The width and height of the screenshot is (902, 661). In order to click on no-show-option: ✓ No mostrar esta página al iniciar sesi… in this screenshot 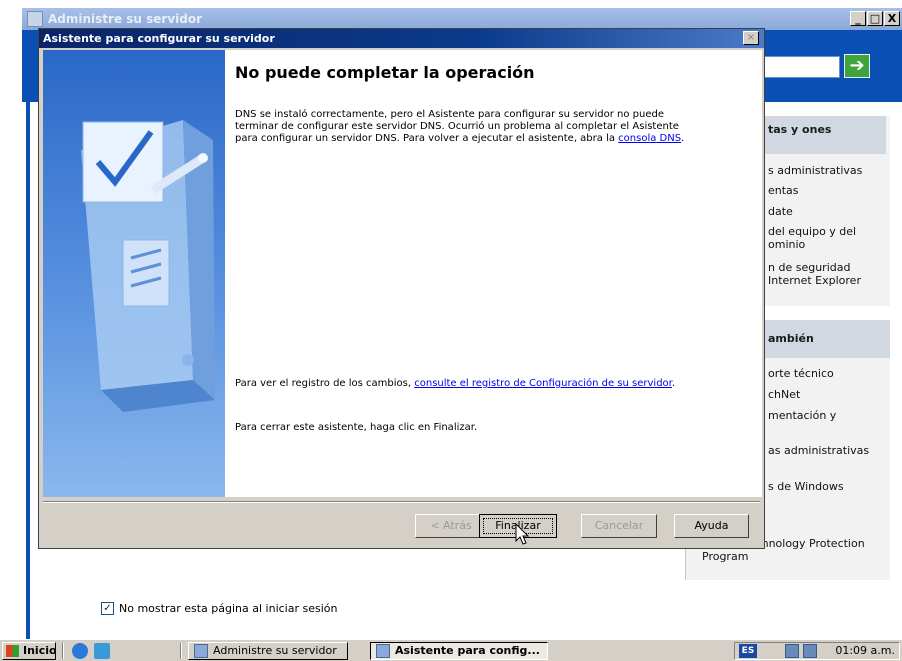, I will do `click(219, 608)`.